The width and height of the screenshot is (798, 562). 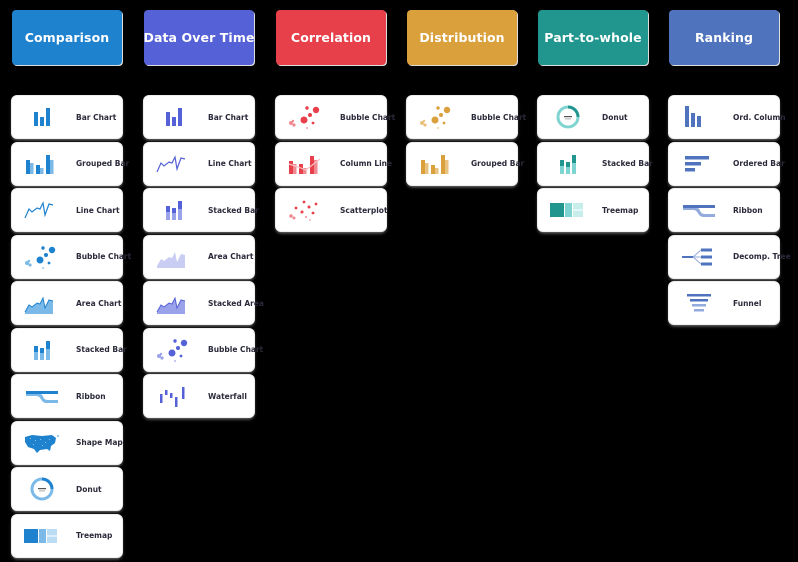 I want to click on chart-card-column-line: Column Line, so click(x=334, y=163).